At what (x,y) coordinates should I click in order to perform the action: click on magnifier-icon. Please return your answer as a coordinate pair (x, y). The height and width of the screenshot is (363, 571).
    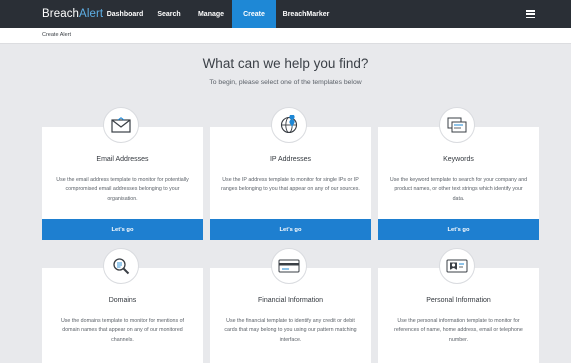
    Looking at the image, I should click on (121, 266).